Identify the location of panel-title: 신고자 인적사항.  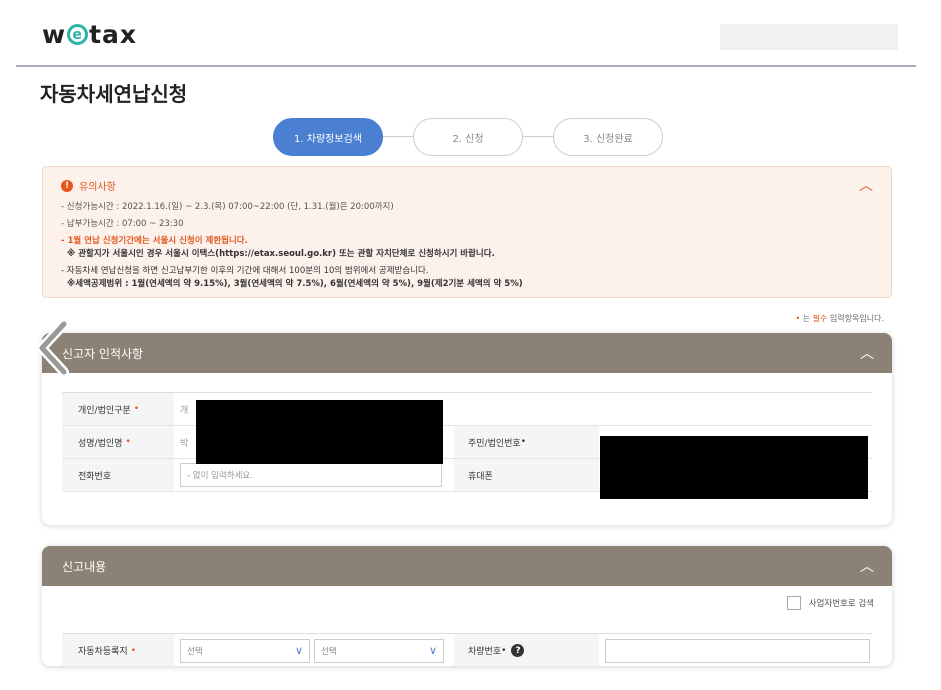
(103, 353).